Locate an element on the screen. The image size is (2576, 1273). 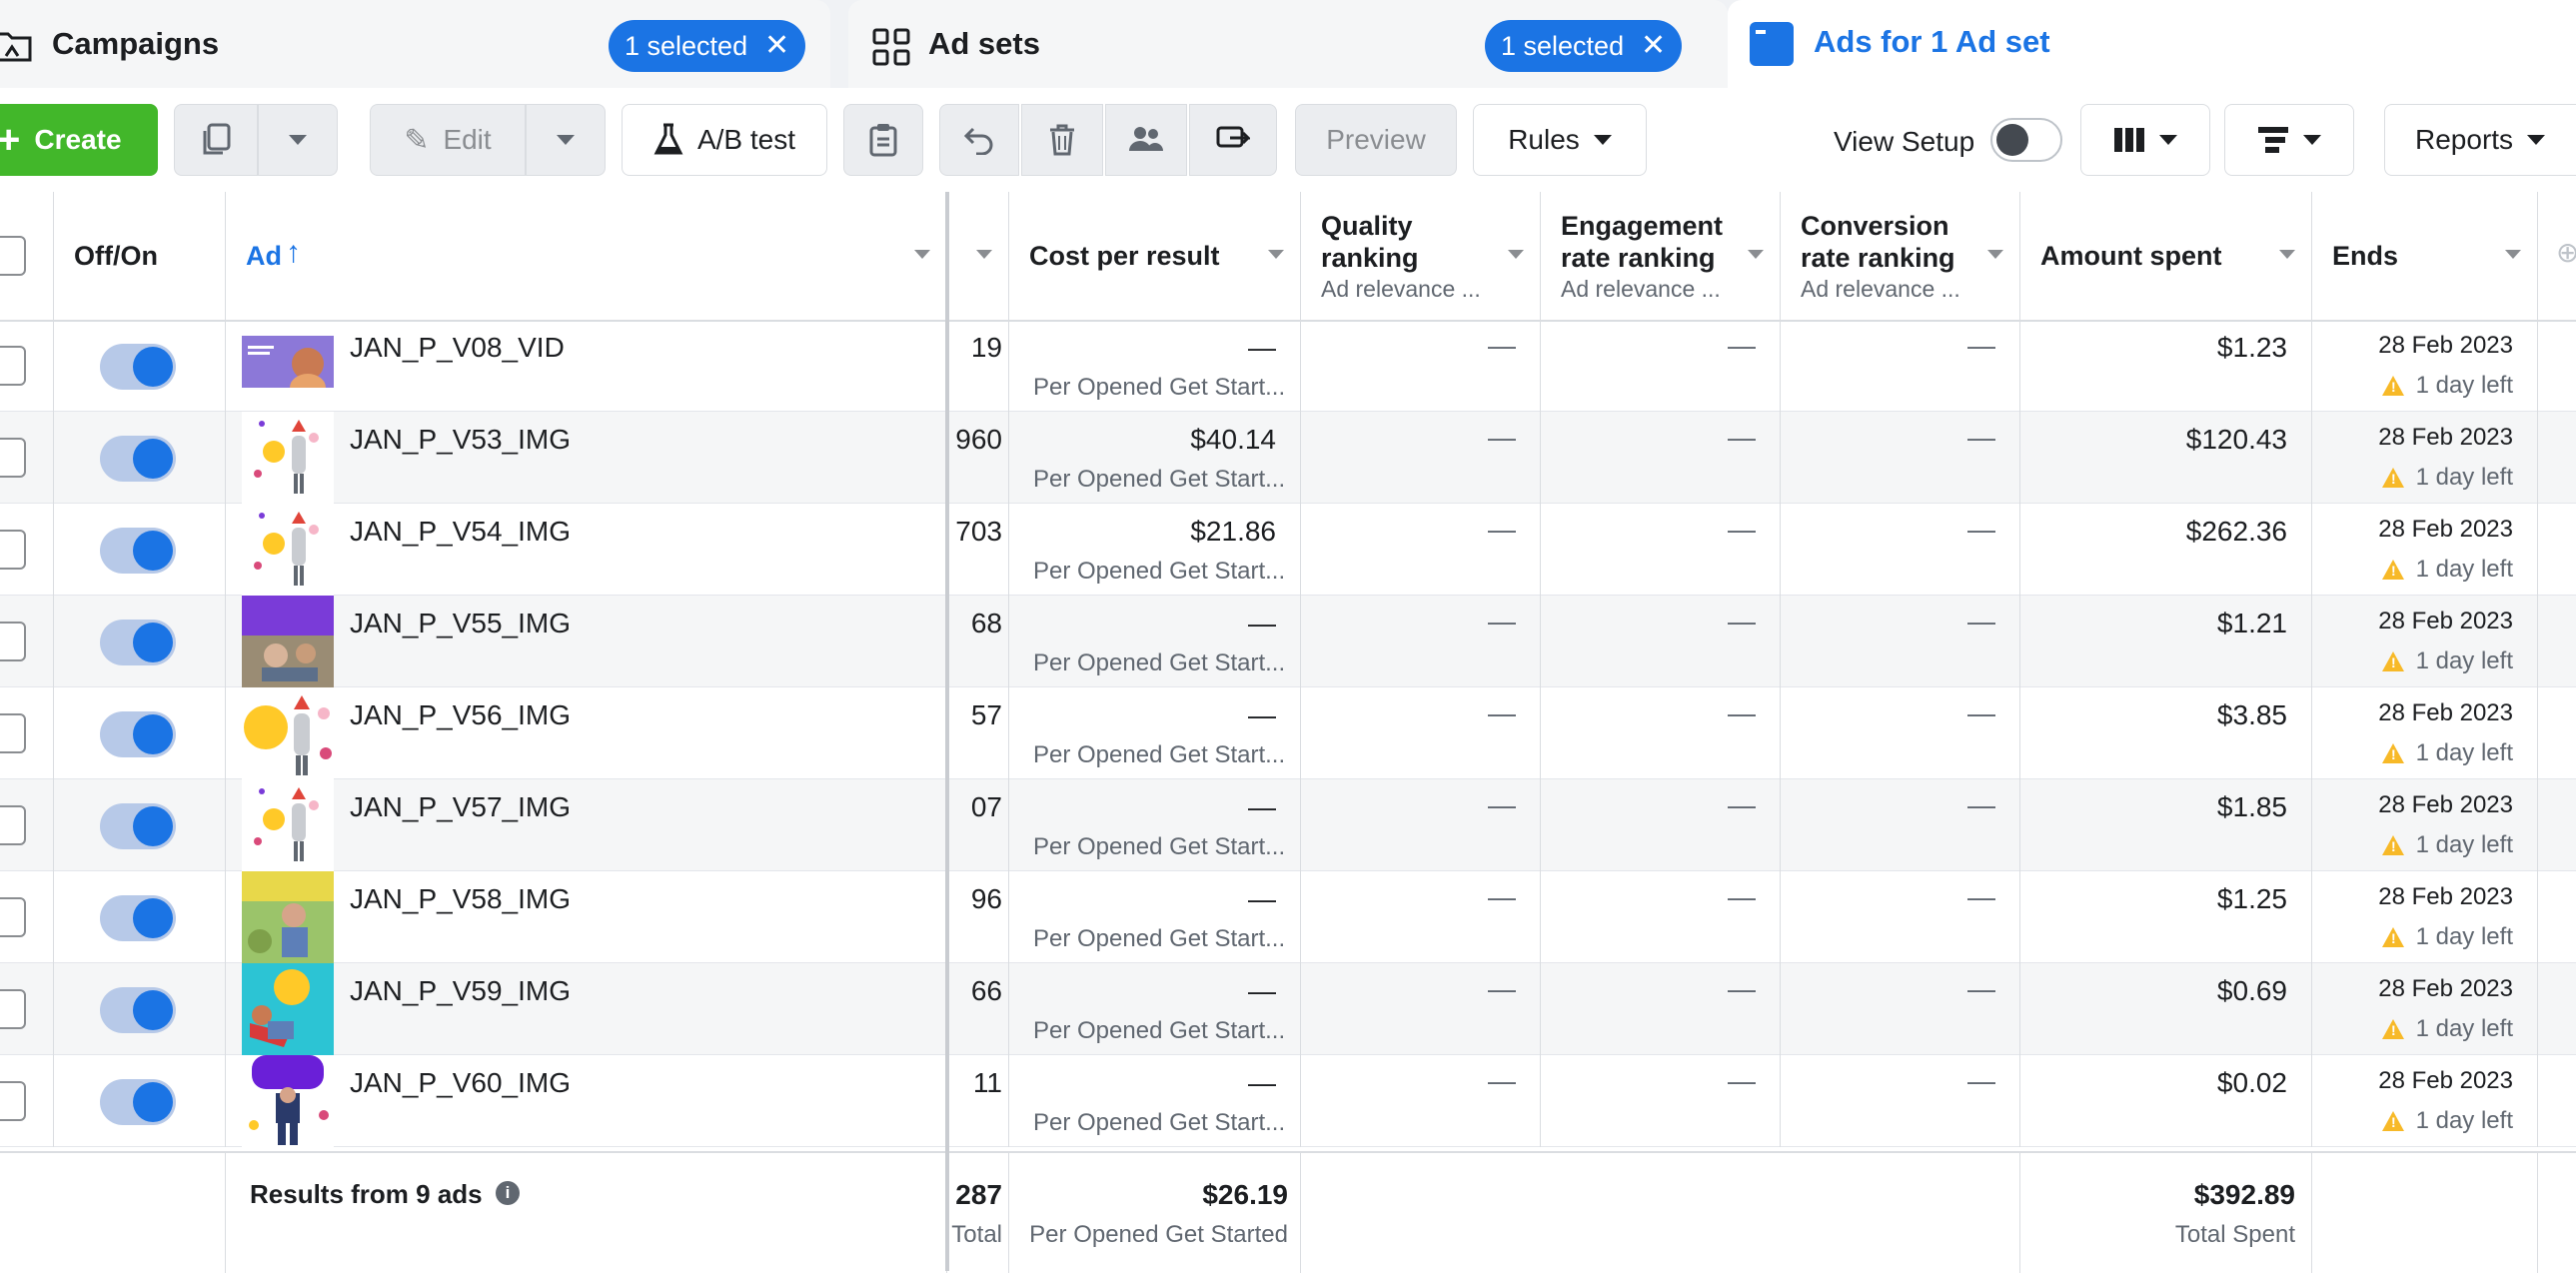
select-all-cell is located at coordinates (27, 256).